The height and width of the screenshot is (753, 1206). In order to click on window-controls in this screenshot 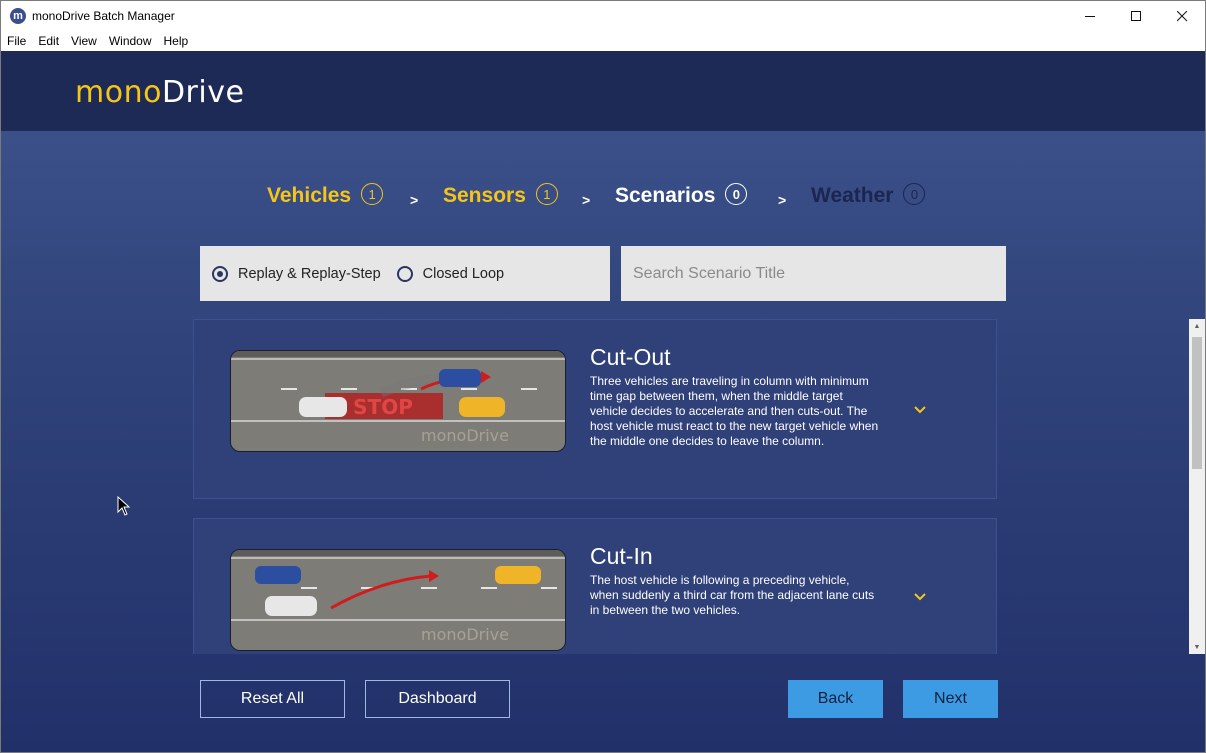, I will do `click(1136, 16)`.